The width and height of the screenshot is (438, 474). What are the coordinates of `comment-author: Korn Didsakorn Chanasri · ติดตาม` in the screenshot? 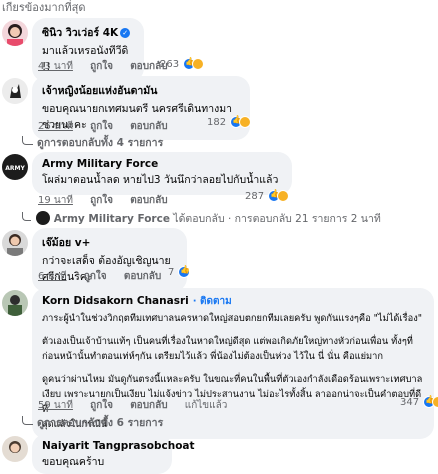 It's located at (233, 301).